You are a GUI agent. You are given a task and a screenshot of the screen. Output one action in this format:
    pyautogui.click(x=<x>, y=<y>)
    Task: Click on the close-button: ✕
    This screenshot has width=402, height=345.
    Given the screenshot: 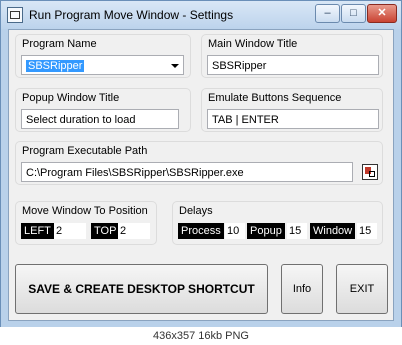 What is the action you would take?
    pyautogui.click(x=382, y=13)
    